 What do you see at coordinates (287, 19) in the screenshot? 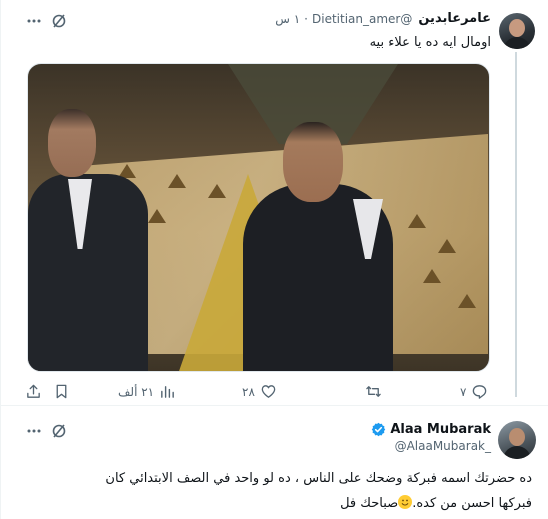
I see `timestamp: ١ س` at bounding box center [287, 19].